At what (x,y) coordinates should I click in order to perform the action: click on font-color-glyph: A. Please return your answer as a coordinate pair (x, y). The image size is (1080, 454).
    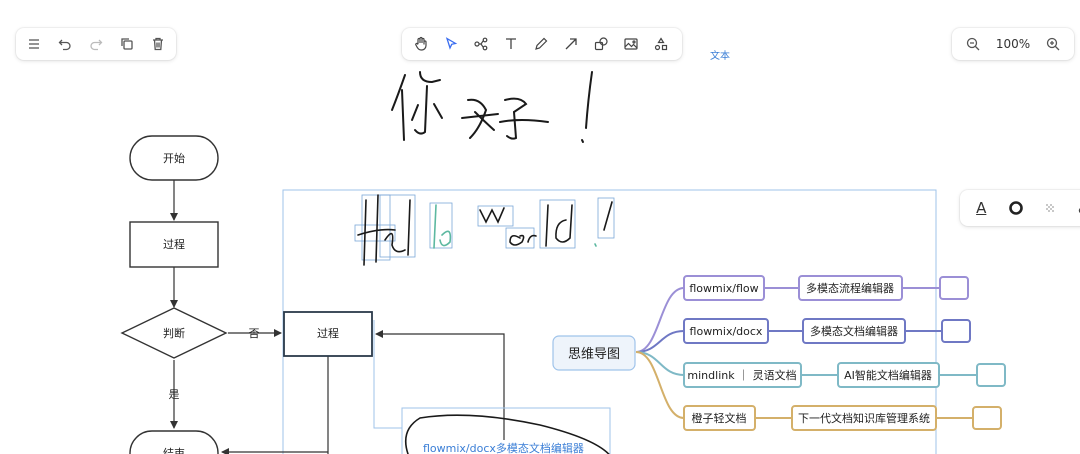
    Looking at the image, I should click on (981, 208).